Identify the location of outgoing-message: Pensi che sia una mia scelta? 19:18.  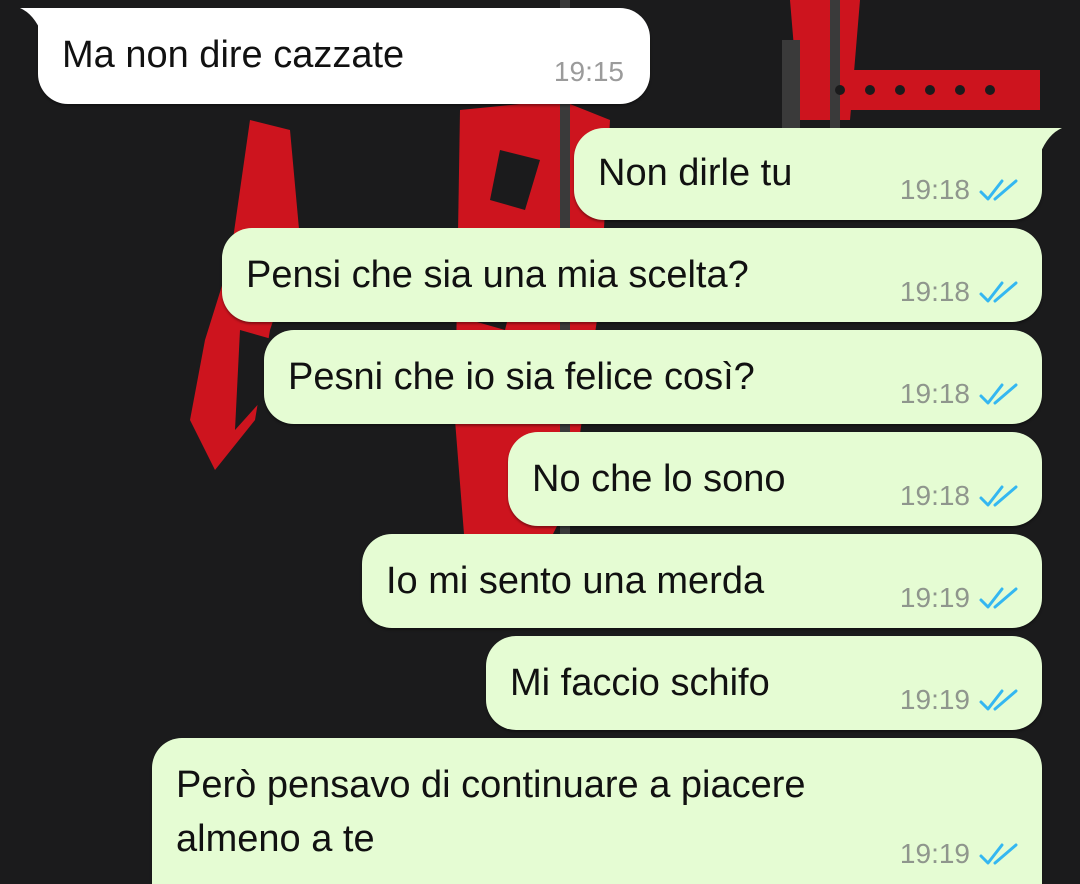
(632, 275).